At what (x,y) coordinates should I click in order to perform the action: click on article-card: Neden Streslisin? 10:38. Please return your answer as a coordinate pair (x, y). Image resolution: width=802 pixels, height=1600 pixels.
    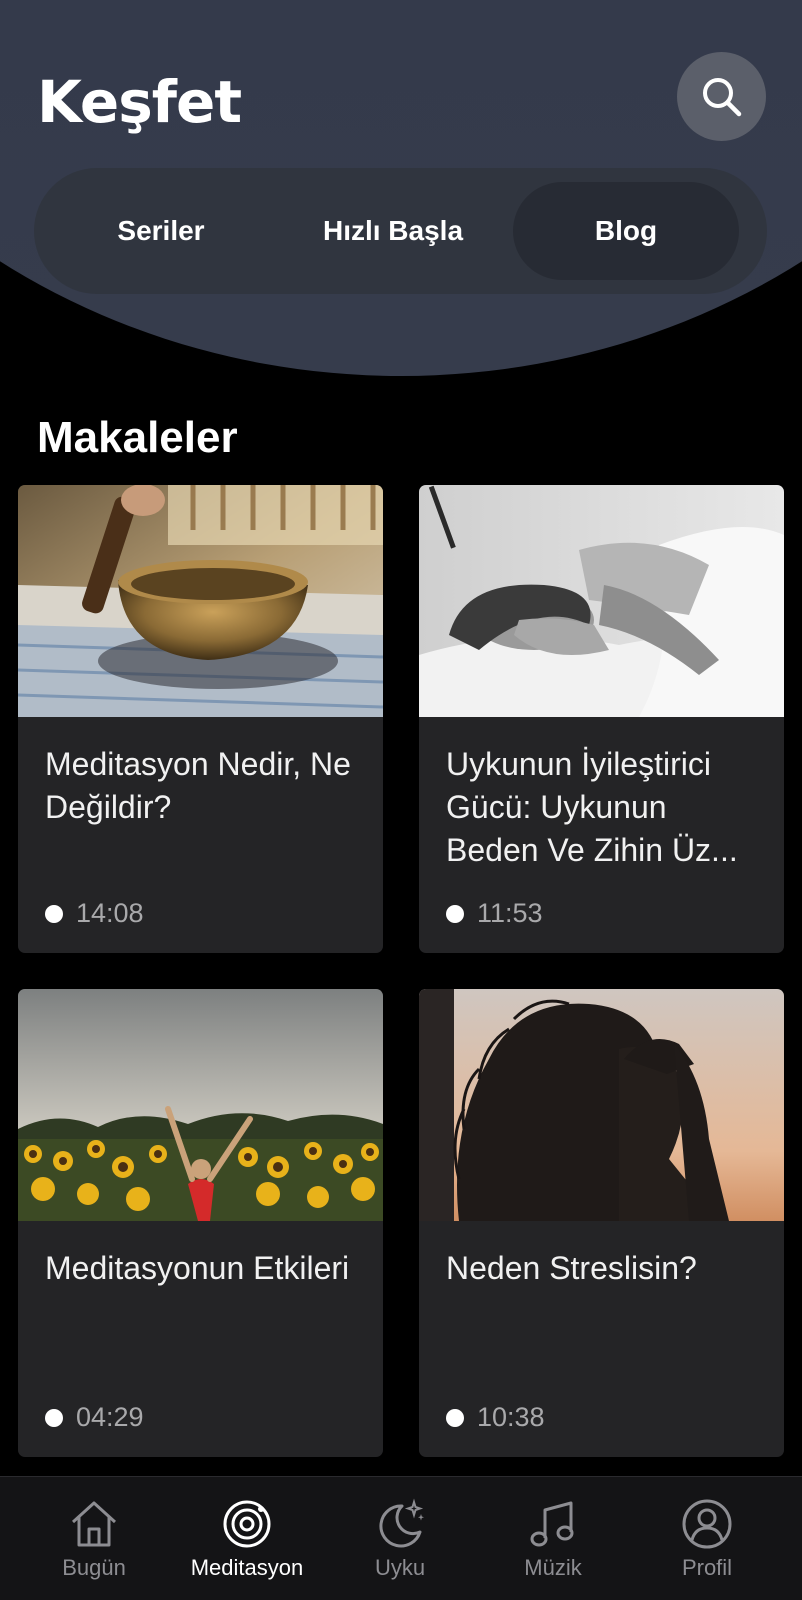
    Looking at the image, I should click on (601, 1223).